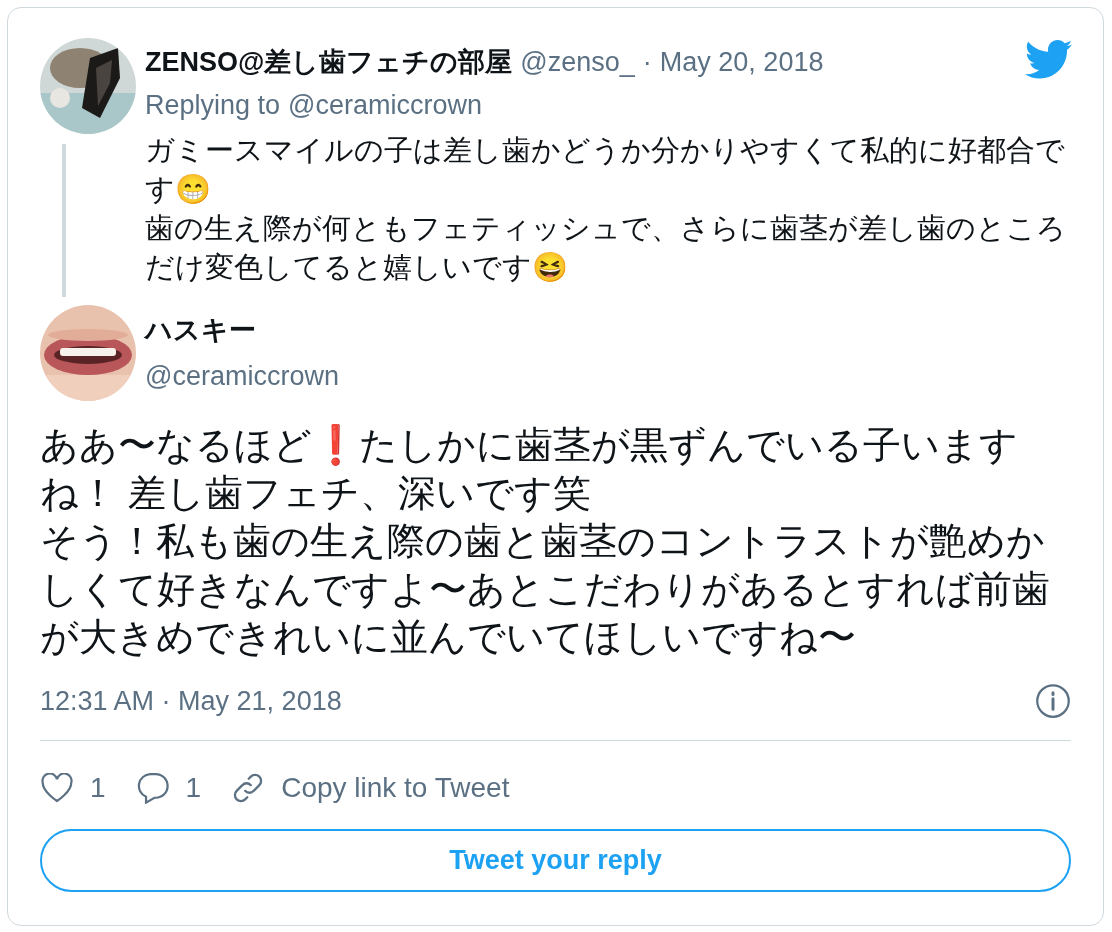 This screenshot has width=1112, height=932. What do you see at coordinates (242, 376) in the screenshot?
I see `author-handle: @ceramiccrown` at bounding box center [242, 376].